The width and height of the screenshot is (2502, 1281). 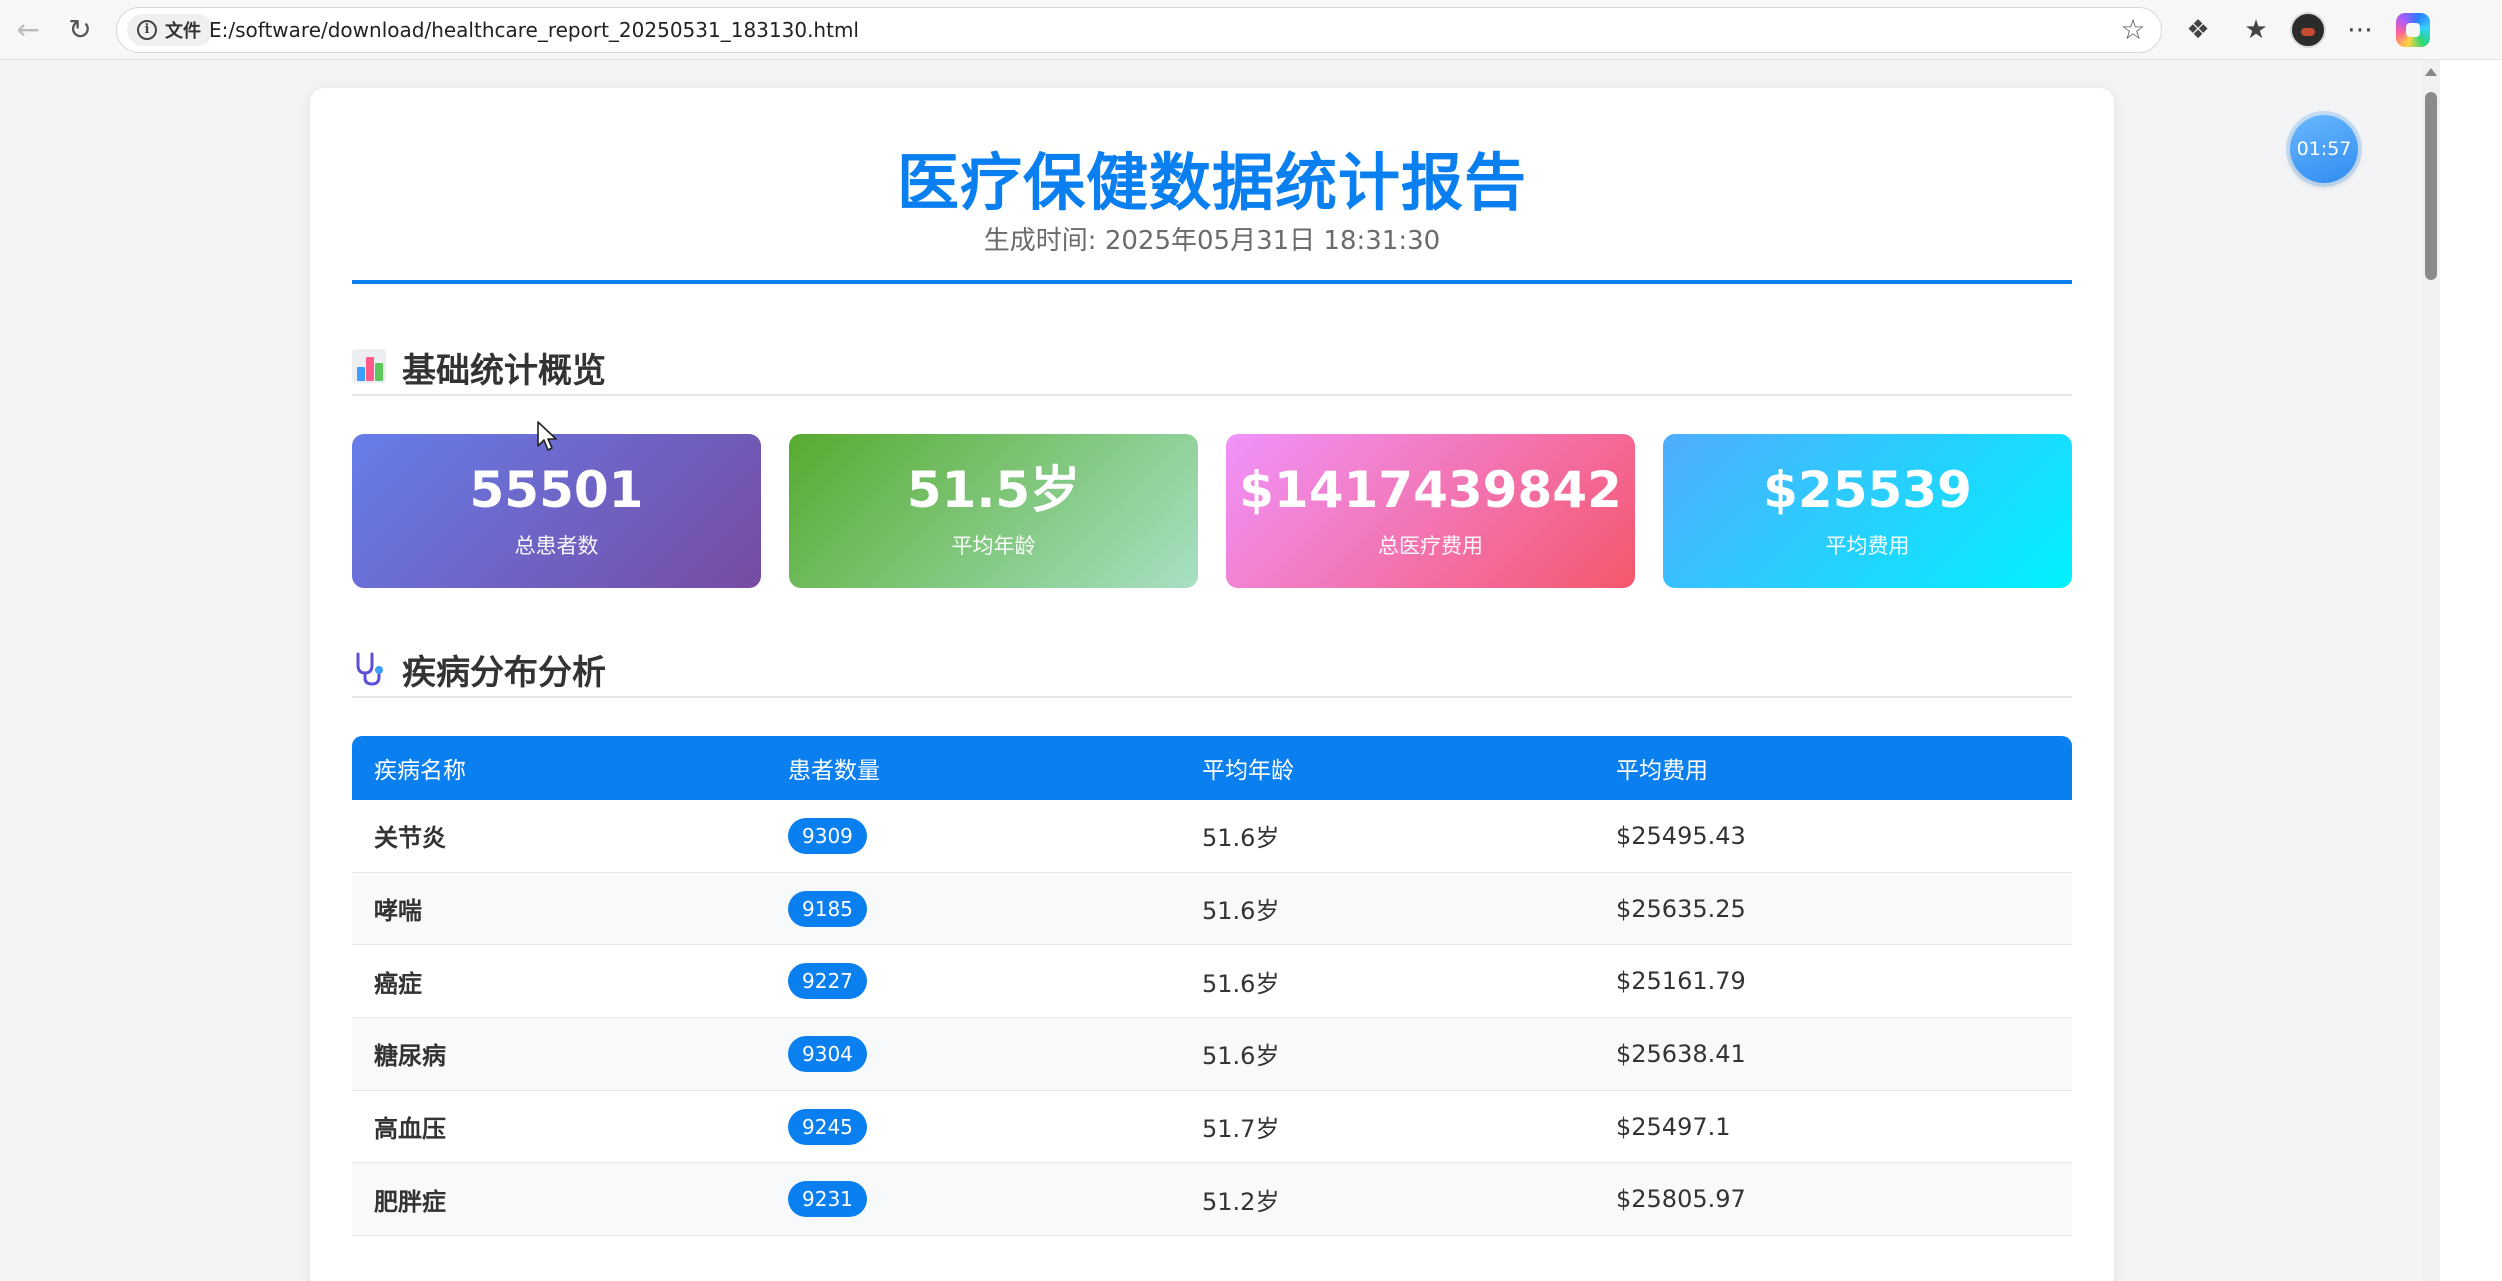 I want to click on stat-card-average-cost: $25539 平均费用, so click(x=1867, y=511).